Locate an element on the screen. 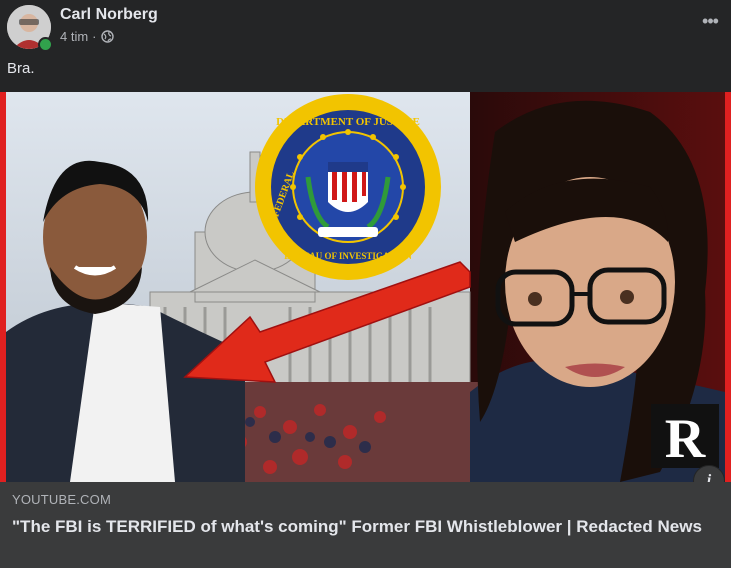 The image size is (731, 568). post-author: Carl Norberg is located at coordinates (109, 15).